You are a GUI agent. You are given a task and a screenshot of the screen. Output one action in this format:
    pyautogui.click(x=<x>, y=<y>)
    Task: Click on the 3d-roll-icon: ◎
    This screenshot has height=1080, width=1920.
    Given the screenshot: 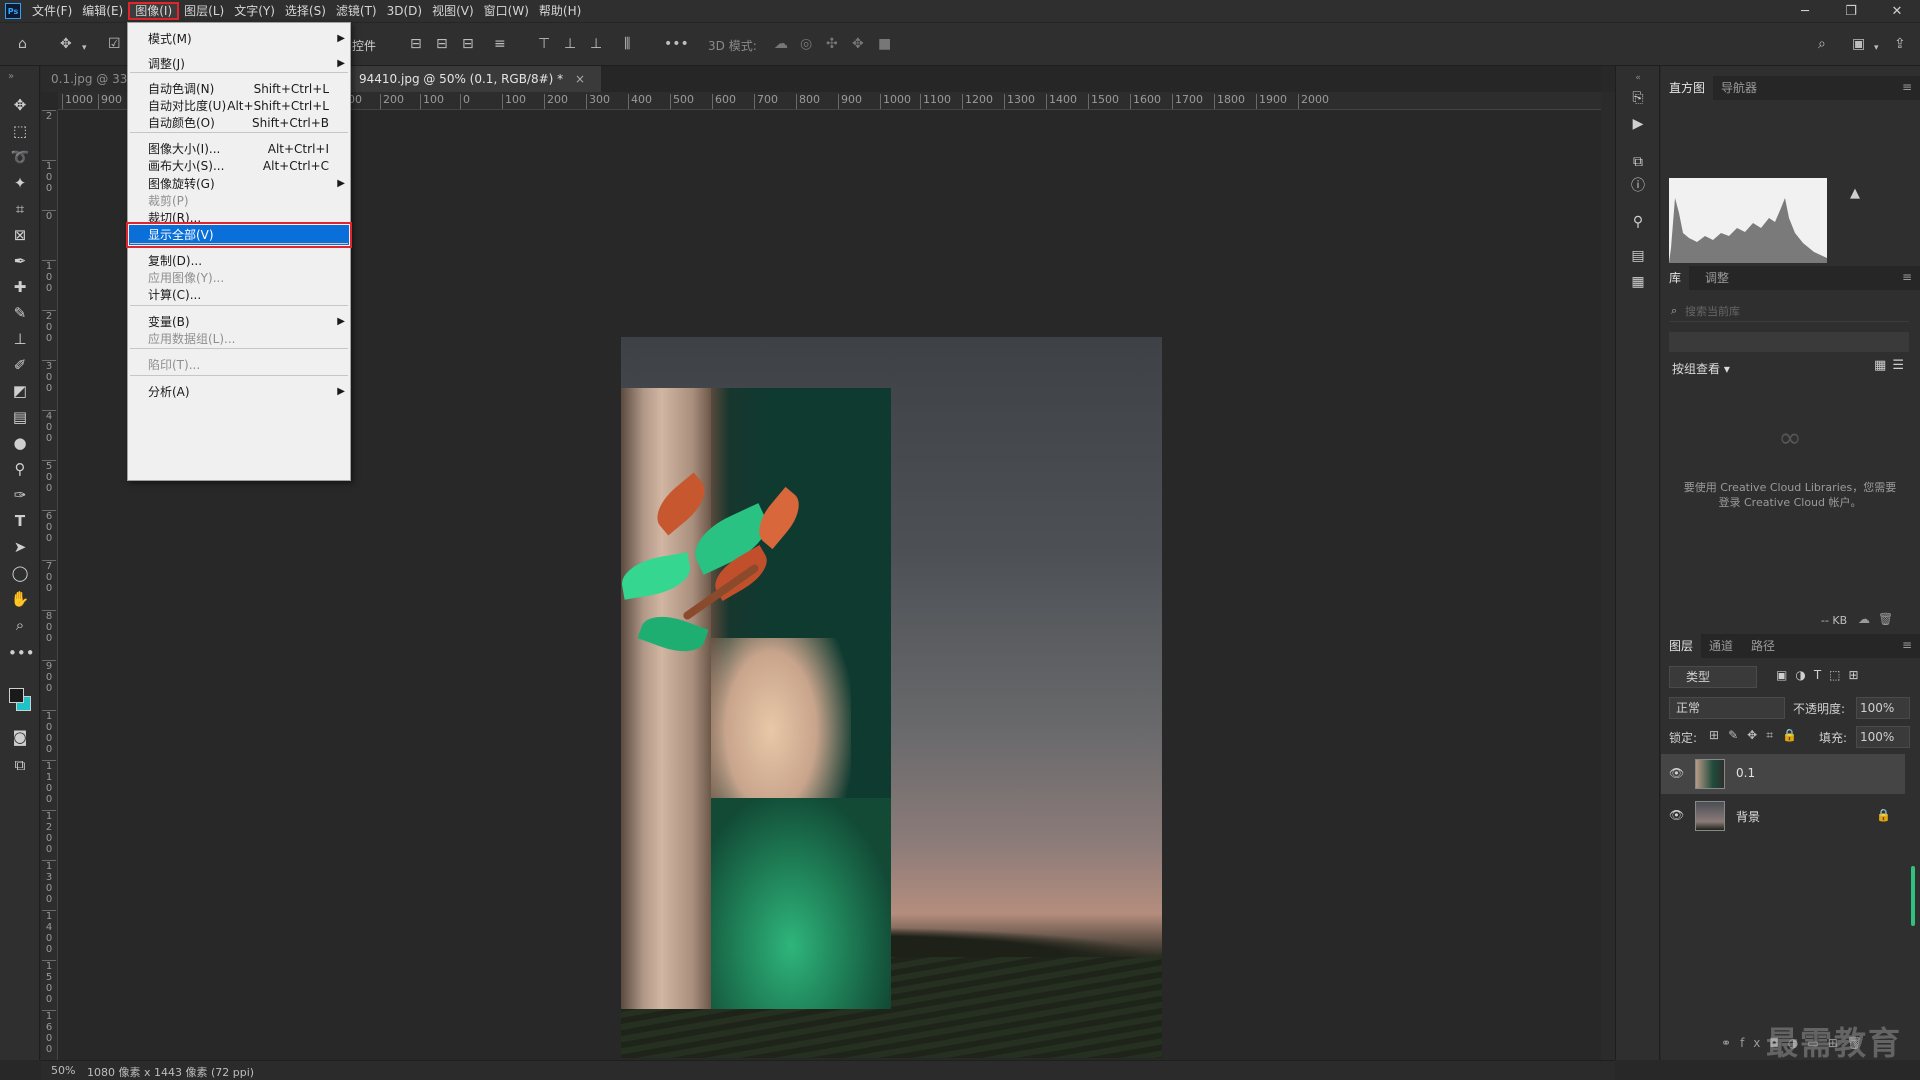 What is the action you would take?
    pyautogui.click(x=806, y=44)
    